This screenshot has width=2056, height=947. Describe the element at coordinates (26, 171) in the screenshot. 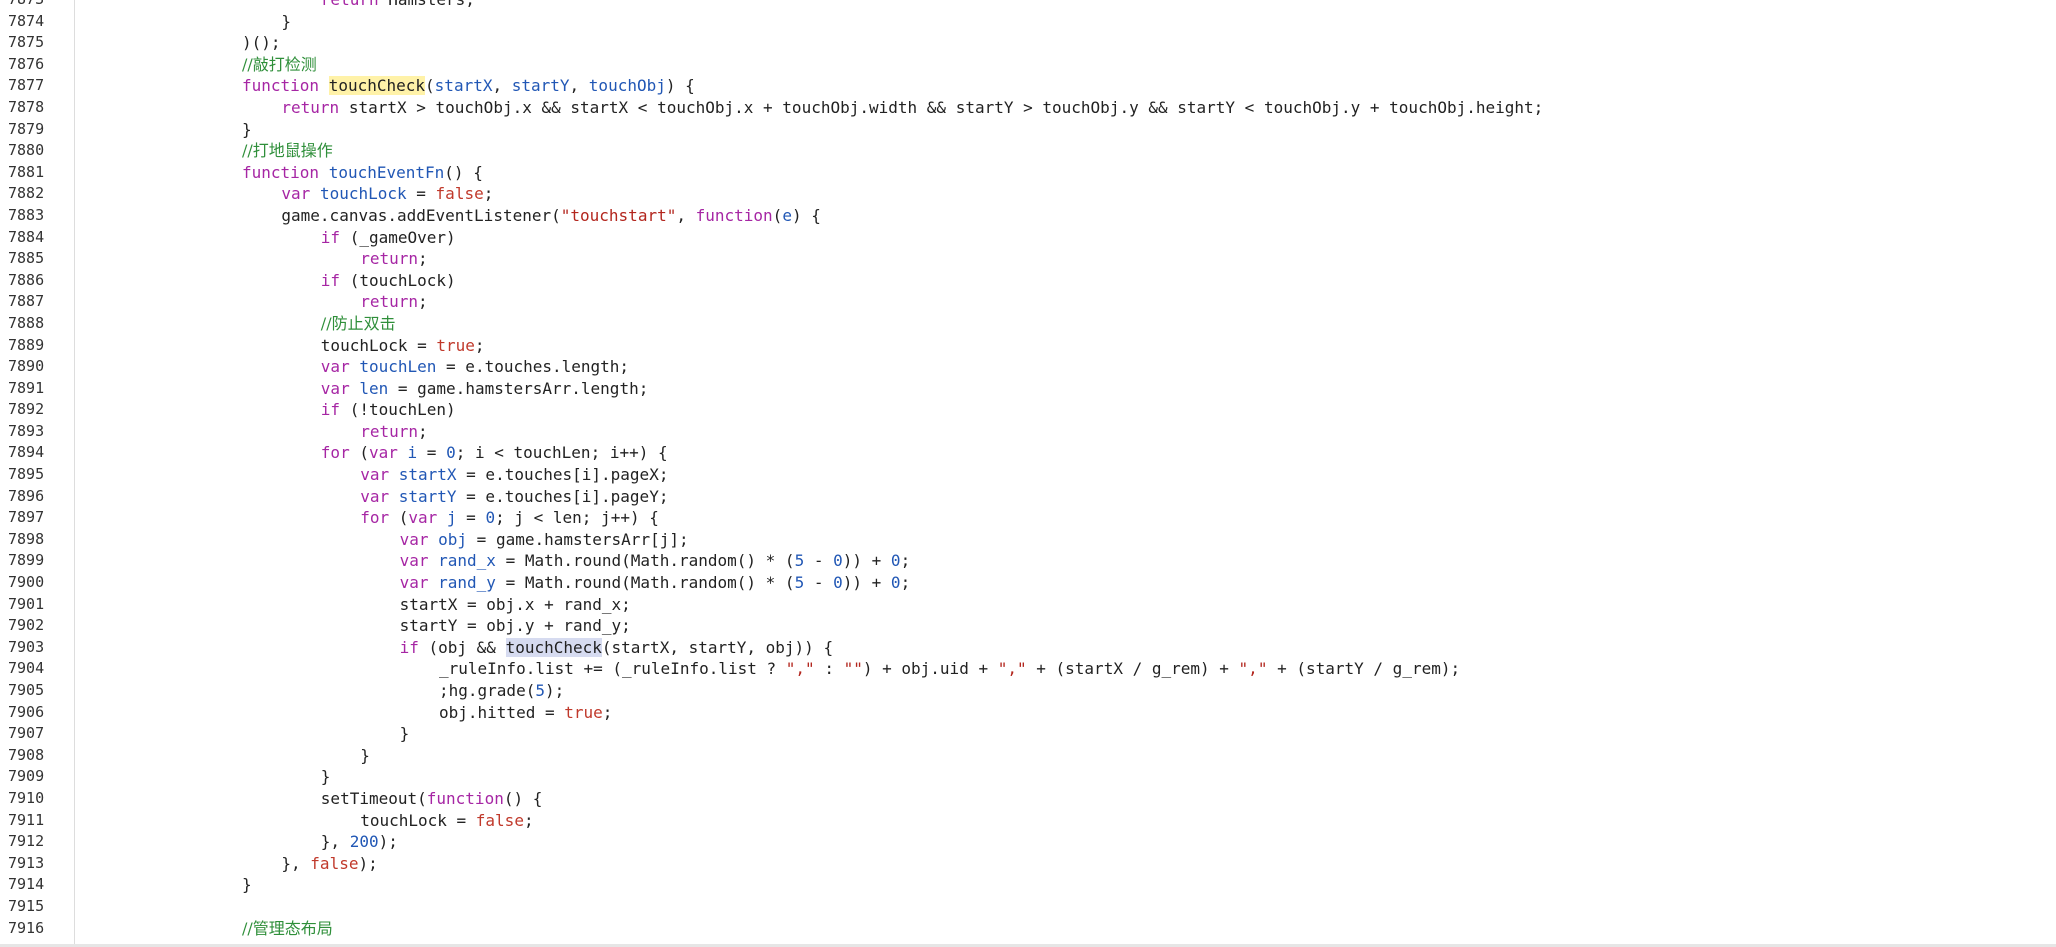

I see `line-number: 7881` at that location.